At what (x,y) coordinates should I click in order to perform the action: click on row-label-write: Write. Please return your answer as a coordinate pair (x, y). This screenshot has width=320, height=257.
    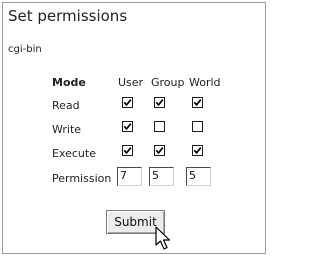
    Looking at the image, I should click on (67, 129).